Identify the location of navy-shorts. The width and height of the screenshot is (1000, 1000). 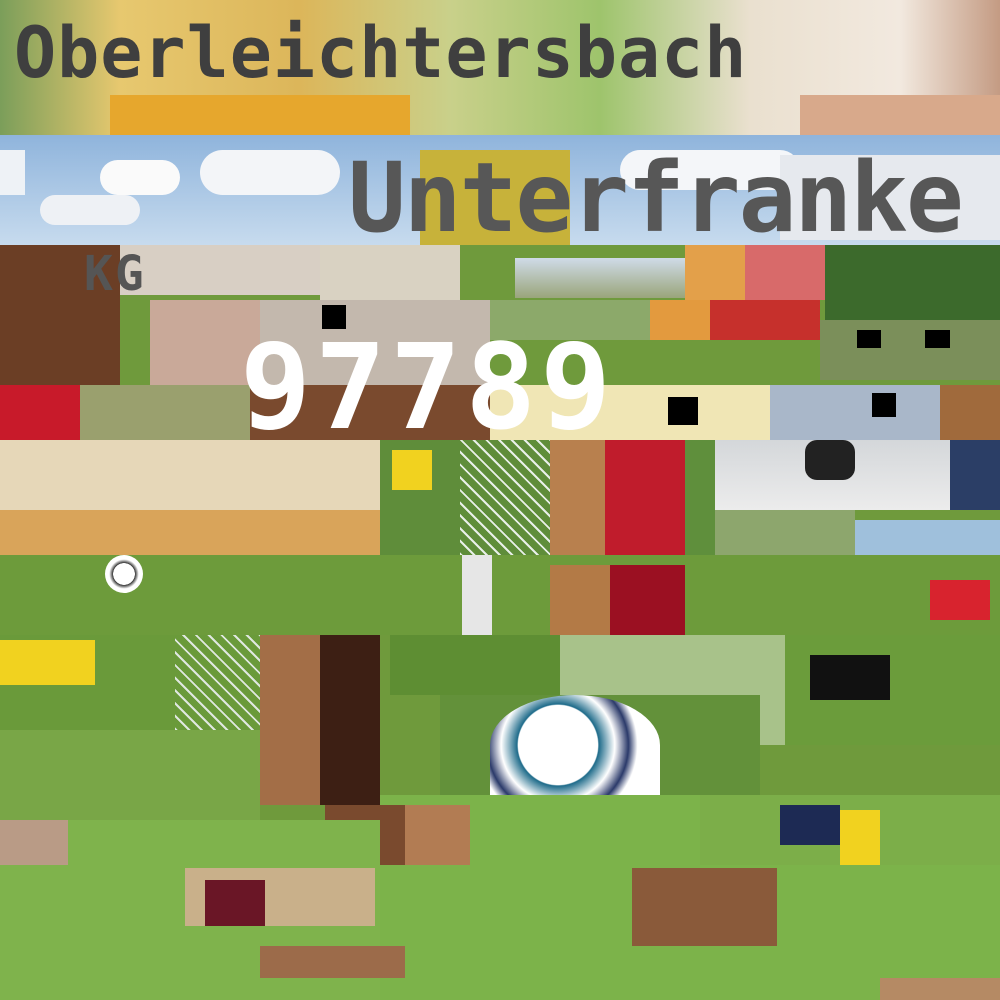
(810, 825).